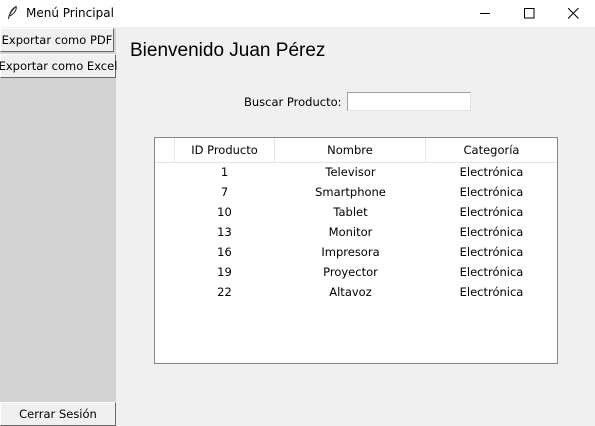 The height and width of the screenshot is (426, 595). I want to click on table-row: 19 Proyector Electrónica, so click(356, 272).